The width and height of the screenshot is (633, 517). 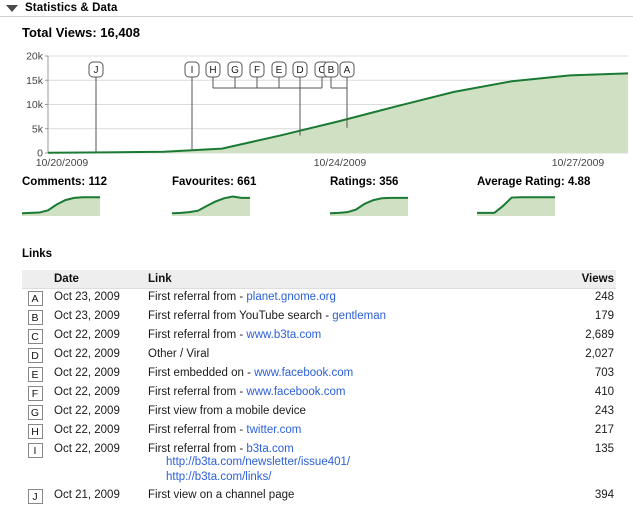 I want to click on row-badge-cell: G, so click(x=35, y=412).